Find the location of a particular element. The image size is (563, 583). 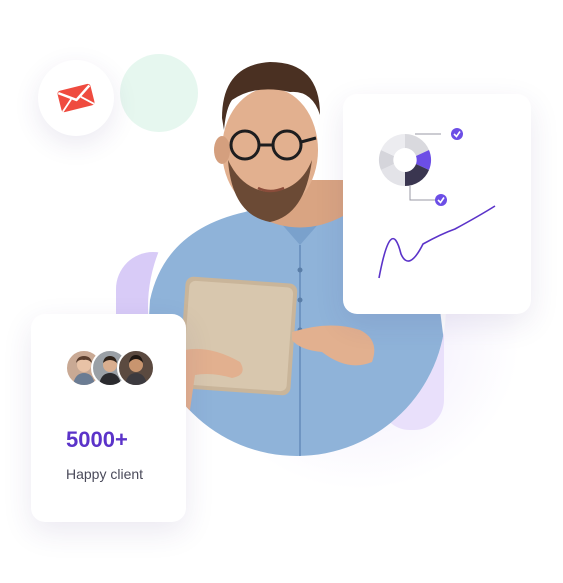

trend-line-icon is located at coordinates (437, 242).